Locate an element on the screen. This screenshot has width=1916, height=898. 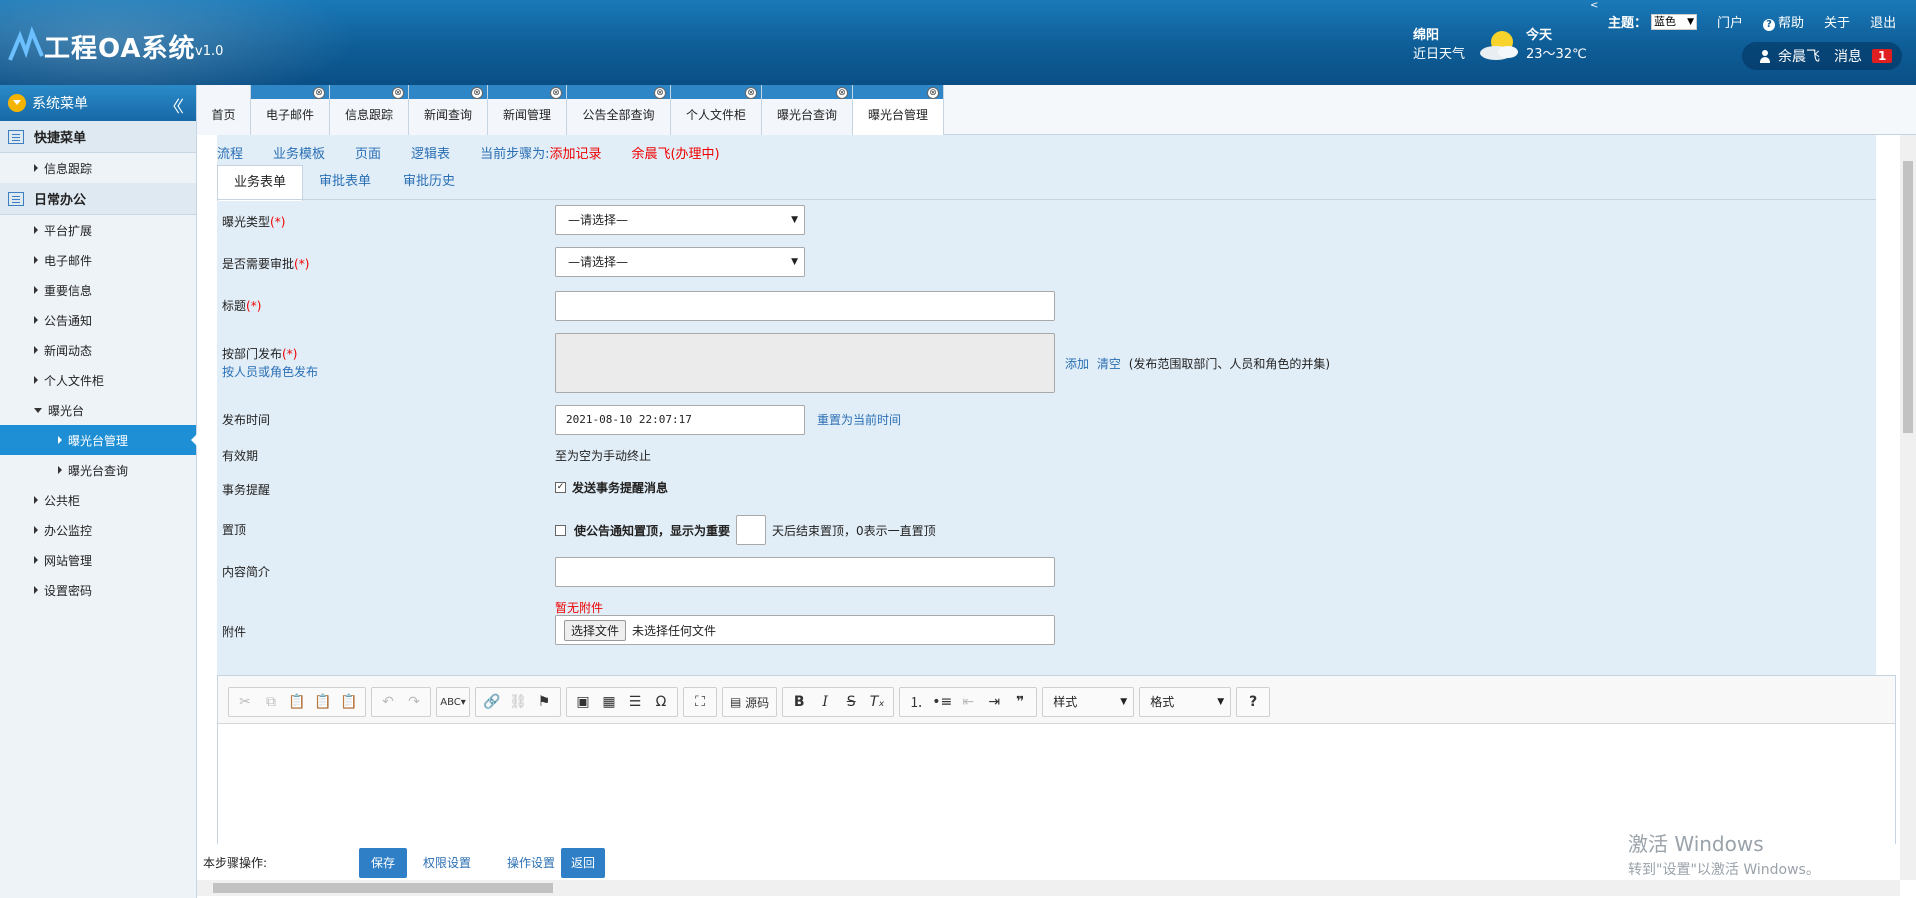
anchor-flag-icon: ⚑ is located at coordinates (544, 702).